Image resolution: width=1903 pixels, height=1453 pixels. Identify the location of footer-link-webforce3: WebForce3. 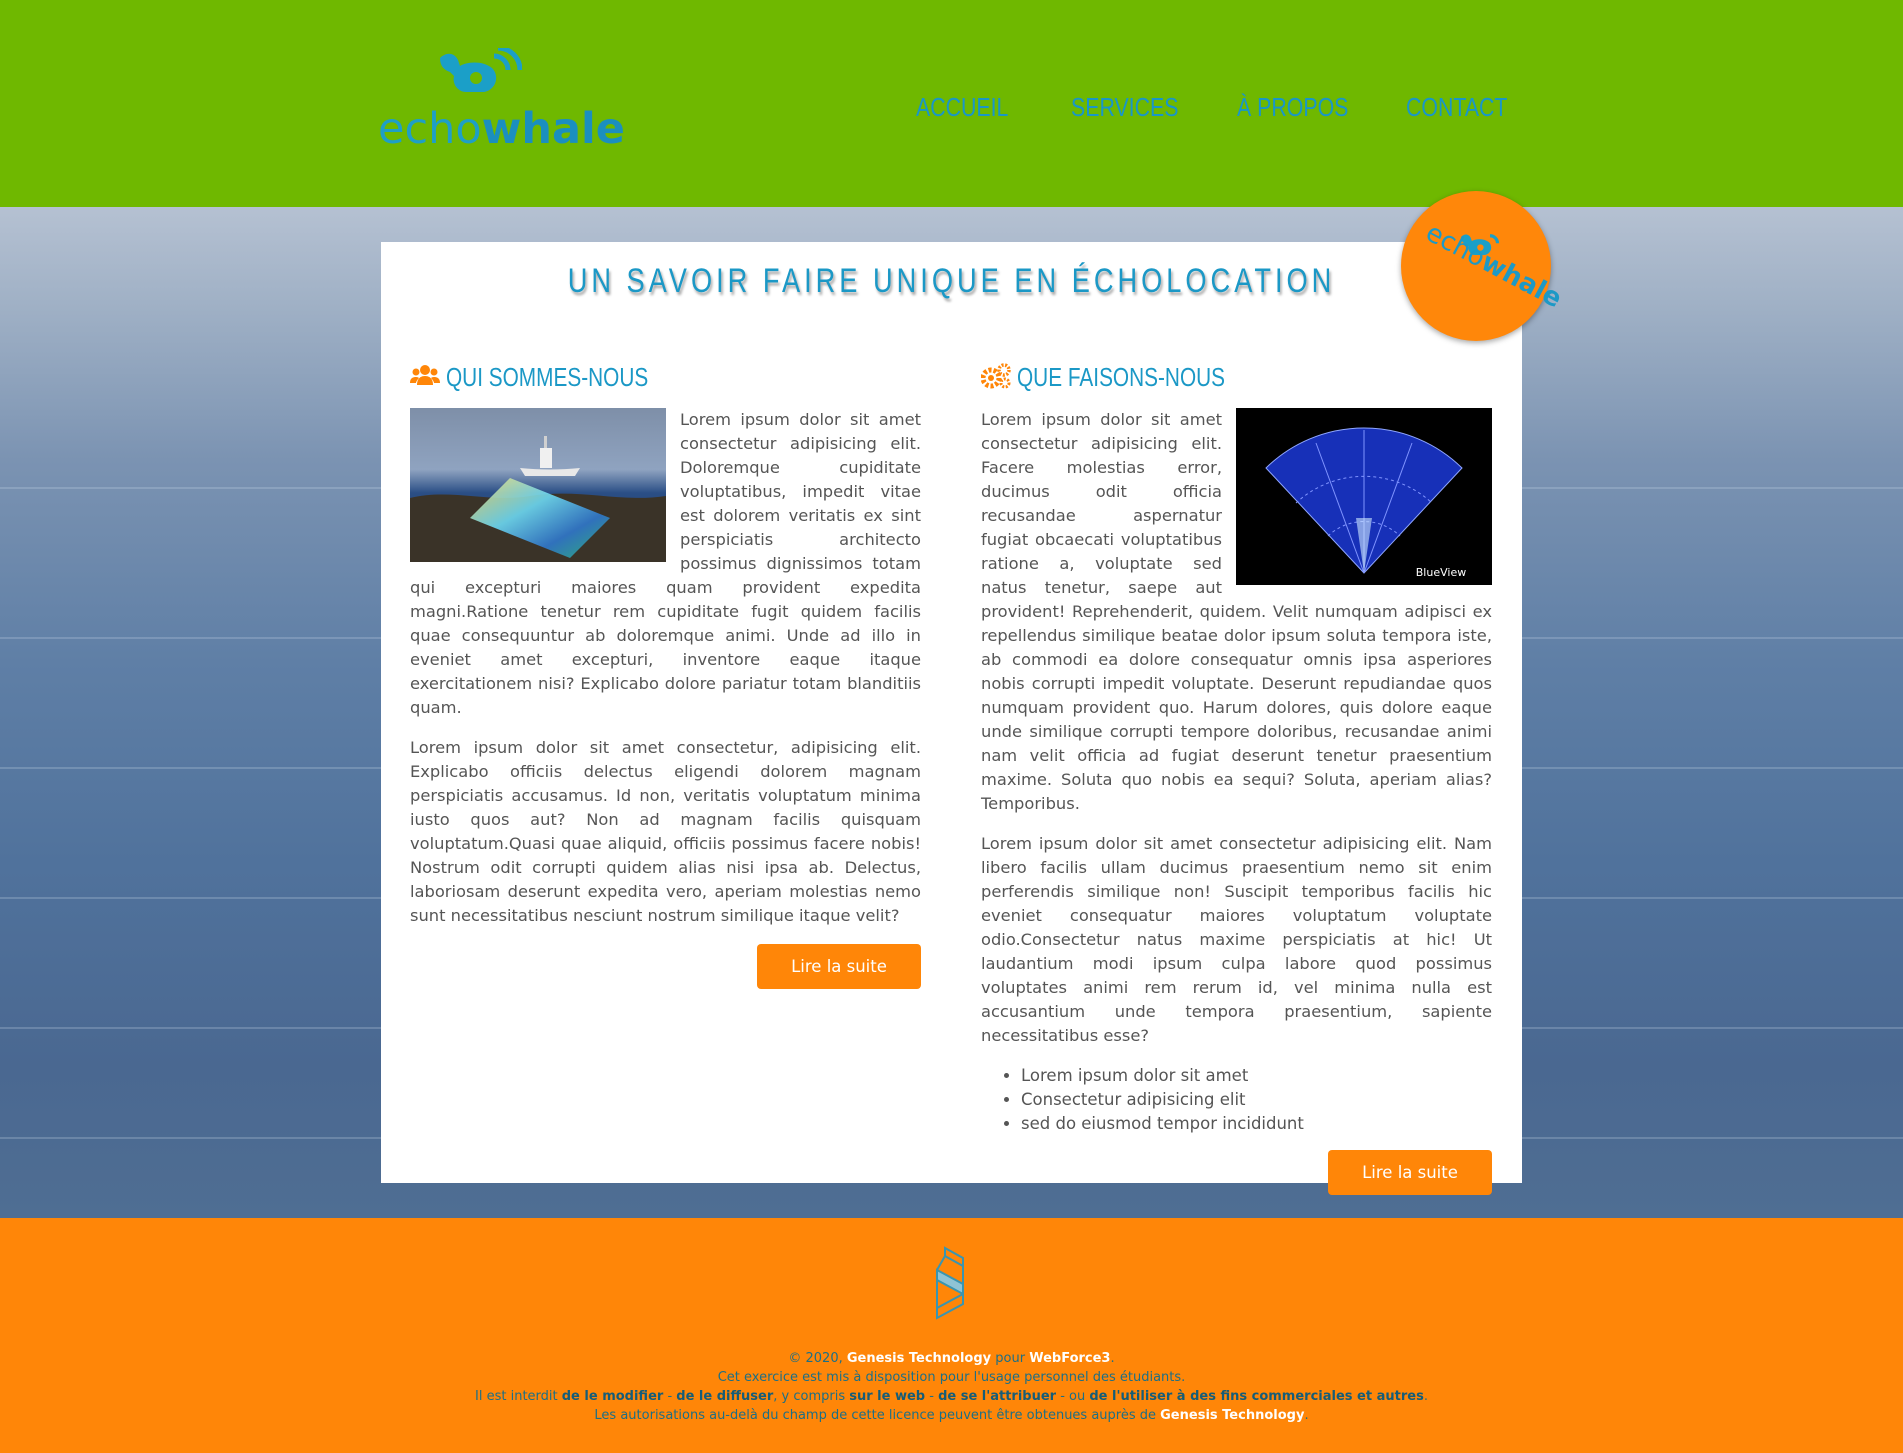
(1069, 1358).